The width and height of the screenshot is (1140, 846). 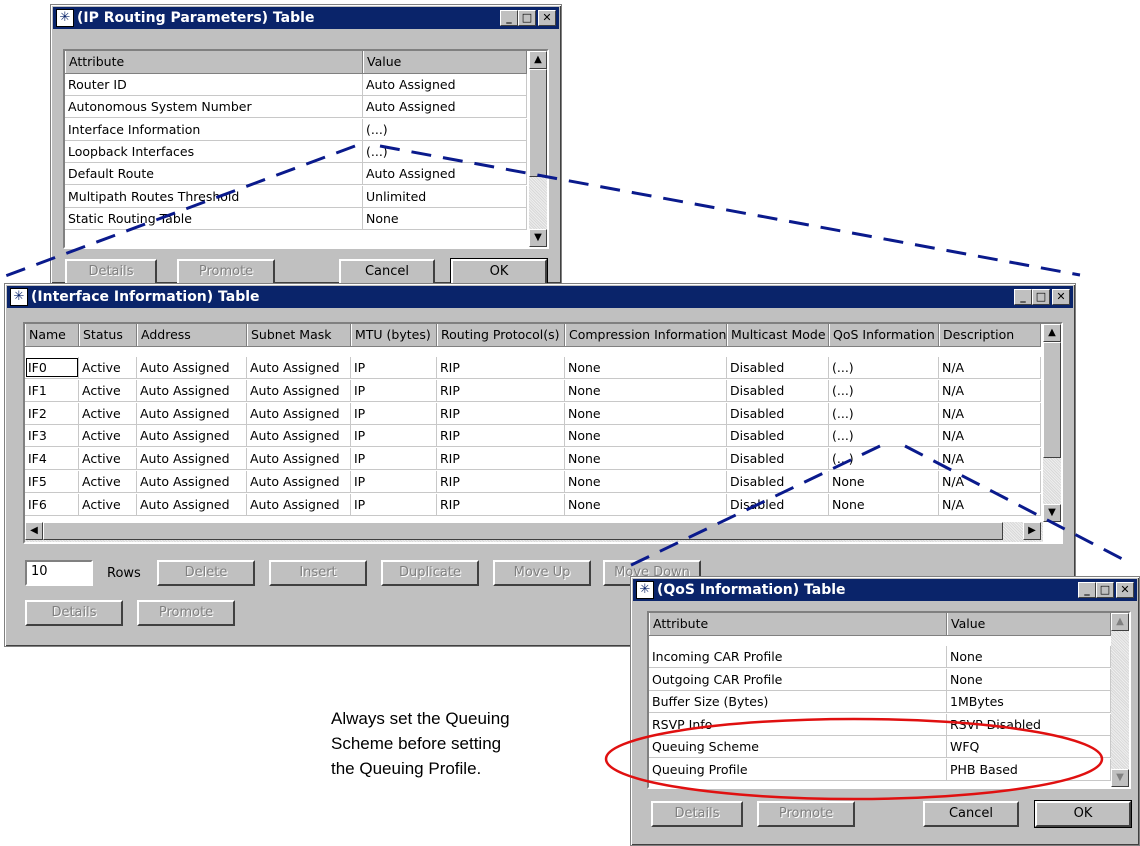 What do you see at coordinates (296, 129) in the screenshot?
I see `table-row: Interface Information (...)` at bounding box center [296, 129].